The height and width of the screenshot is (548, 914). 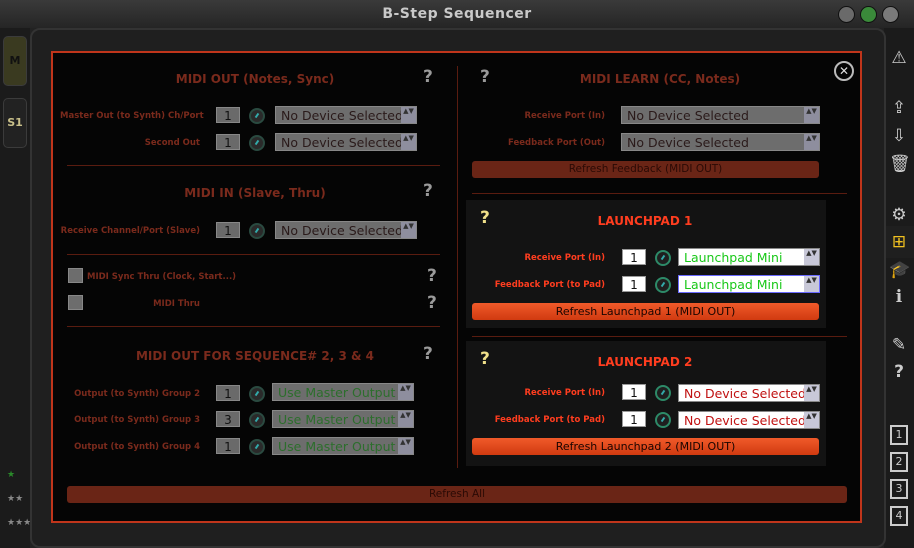 What do you see at coordinates (75, 302) in the screenshot?
I see `midi-thru-checkbox` at bounding box center [75, 302].